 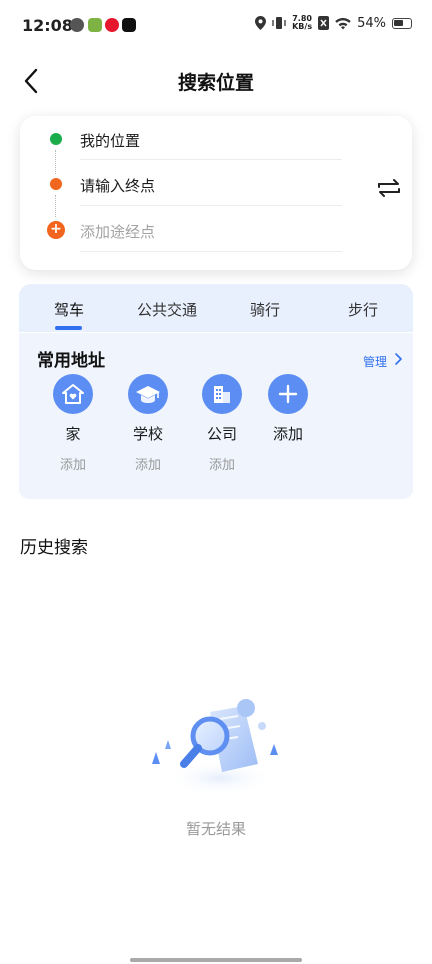 I want to click on page-title: 搜索位置, so click(x=215, y=83).